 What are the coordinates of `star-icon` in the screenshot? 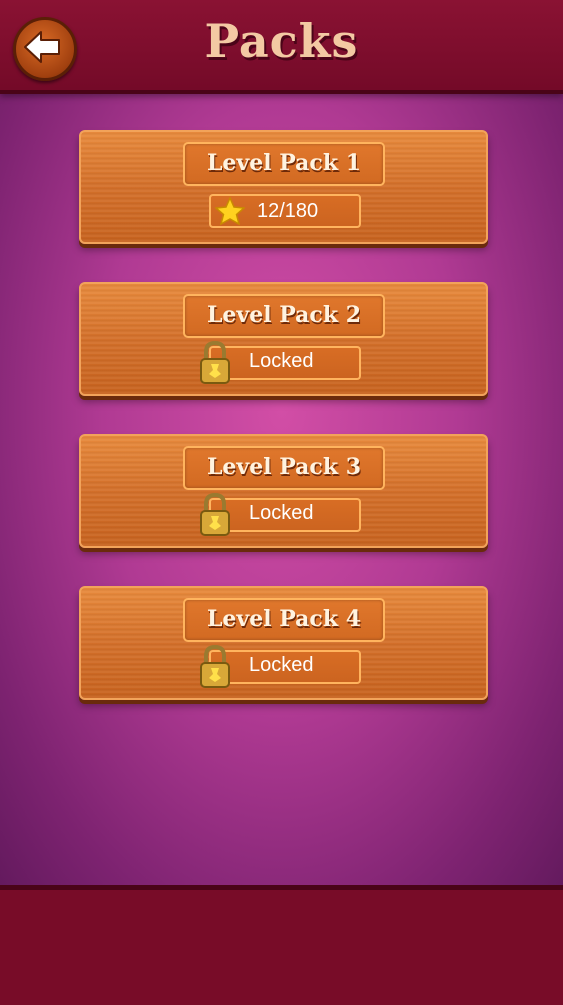 It's located at (230, 211).